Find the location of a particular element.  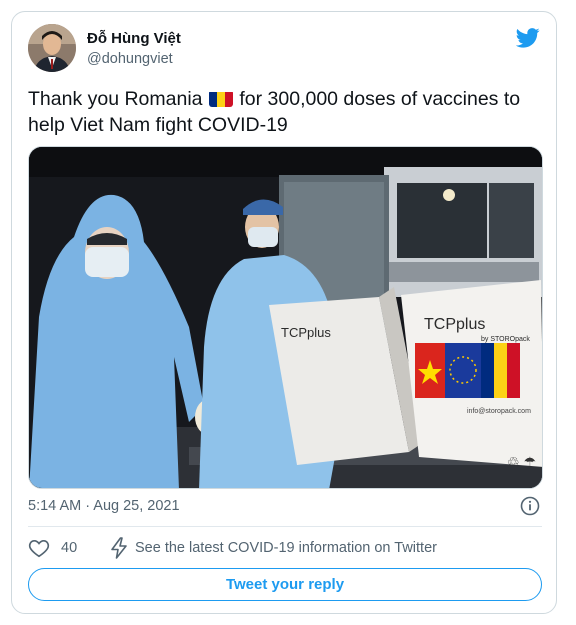

box-brand-sub: by STOROpack is located at coordinates (505, 339).